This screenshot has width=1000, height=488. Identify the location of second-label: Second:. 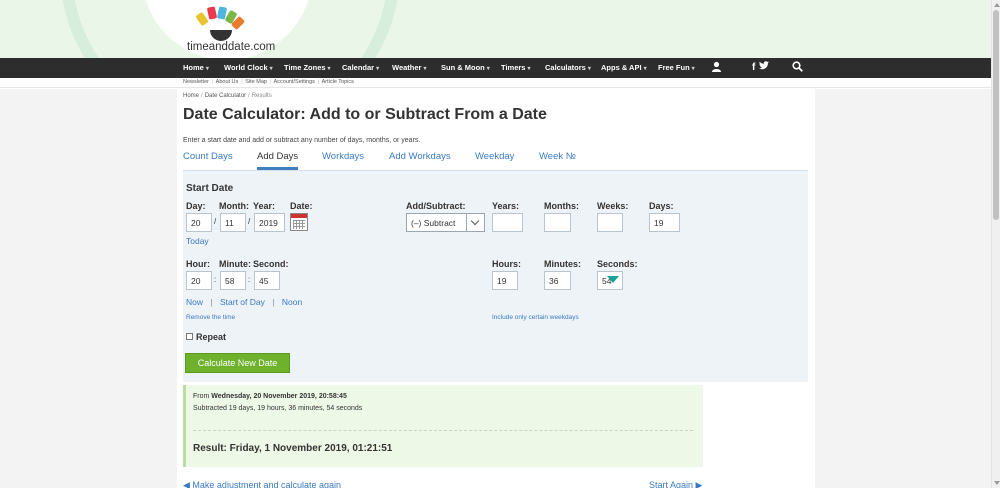
(271, 264).